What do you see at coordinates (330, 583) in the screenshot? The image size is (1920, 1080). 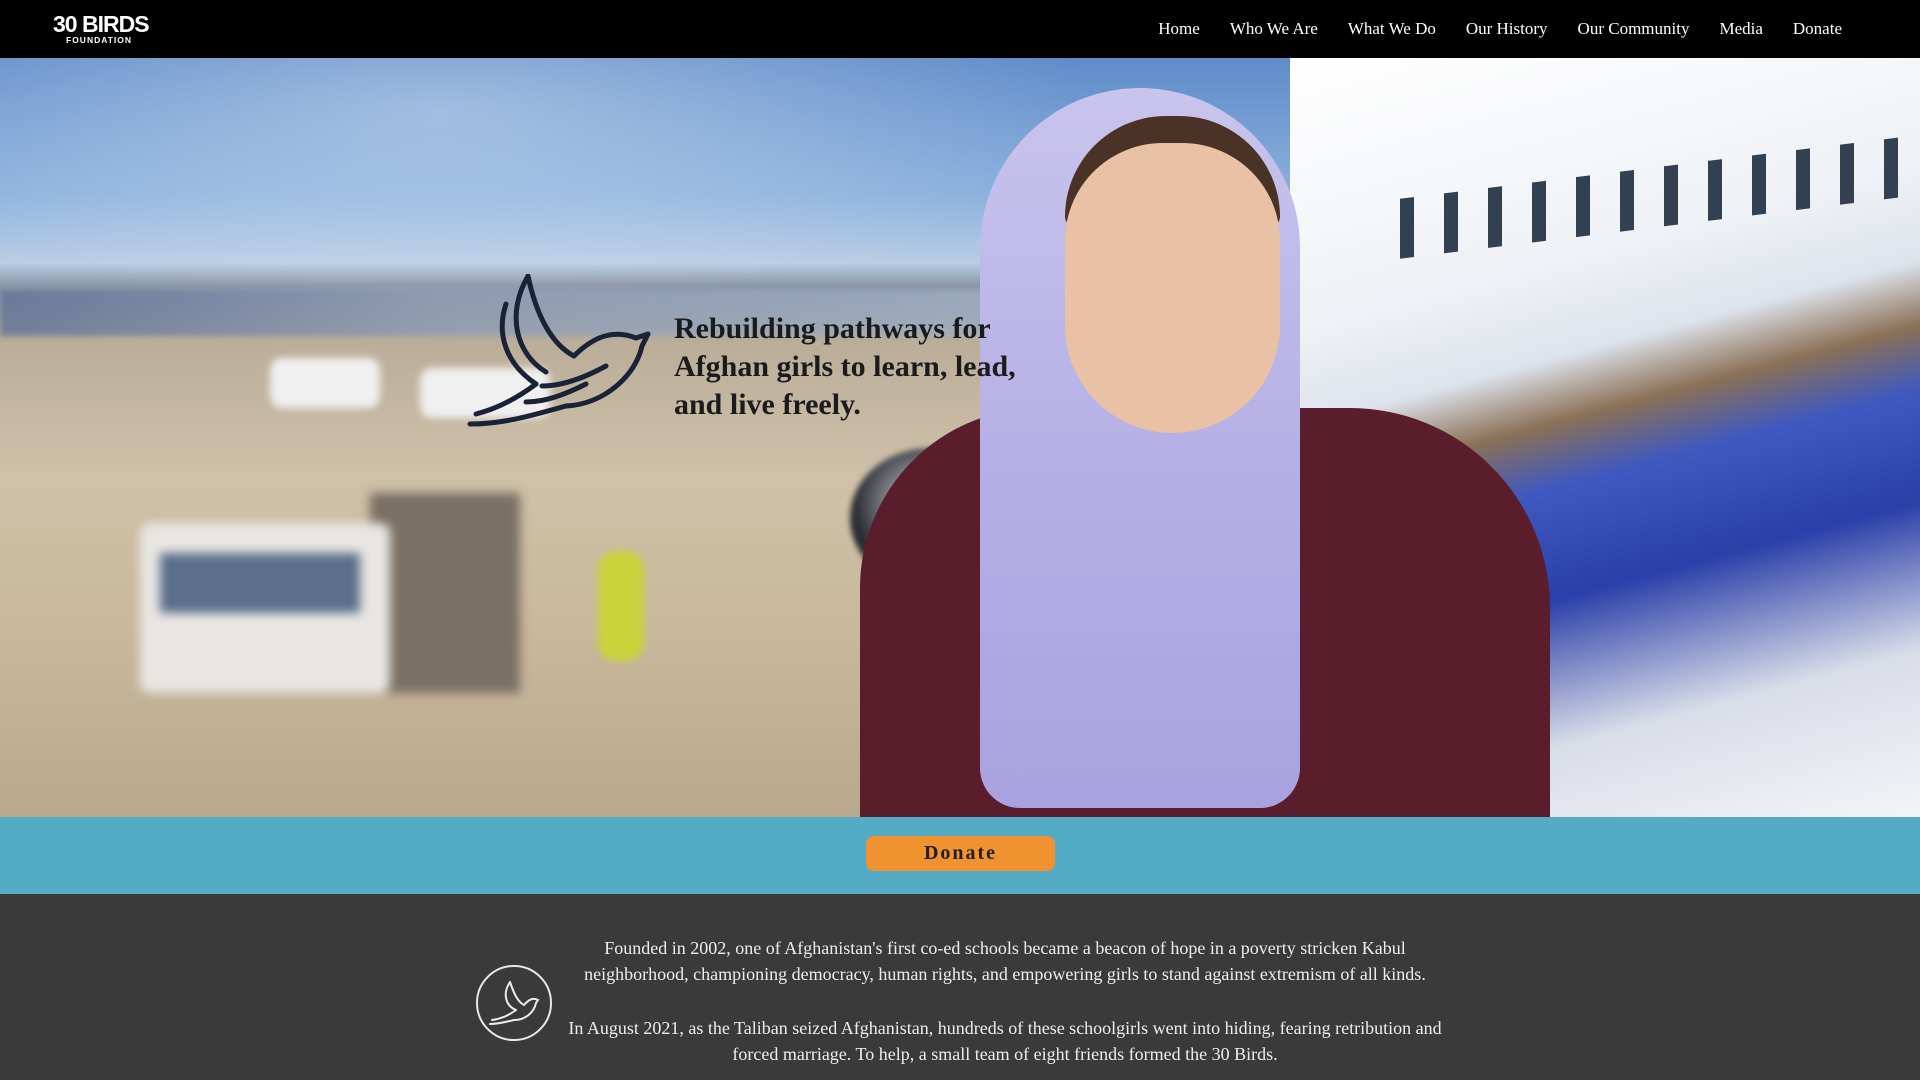 I see `hero-photo-truck` at bounding box center [330, 583].